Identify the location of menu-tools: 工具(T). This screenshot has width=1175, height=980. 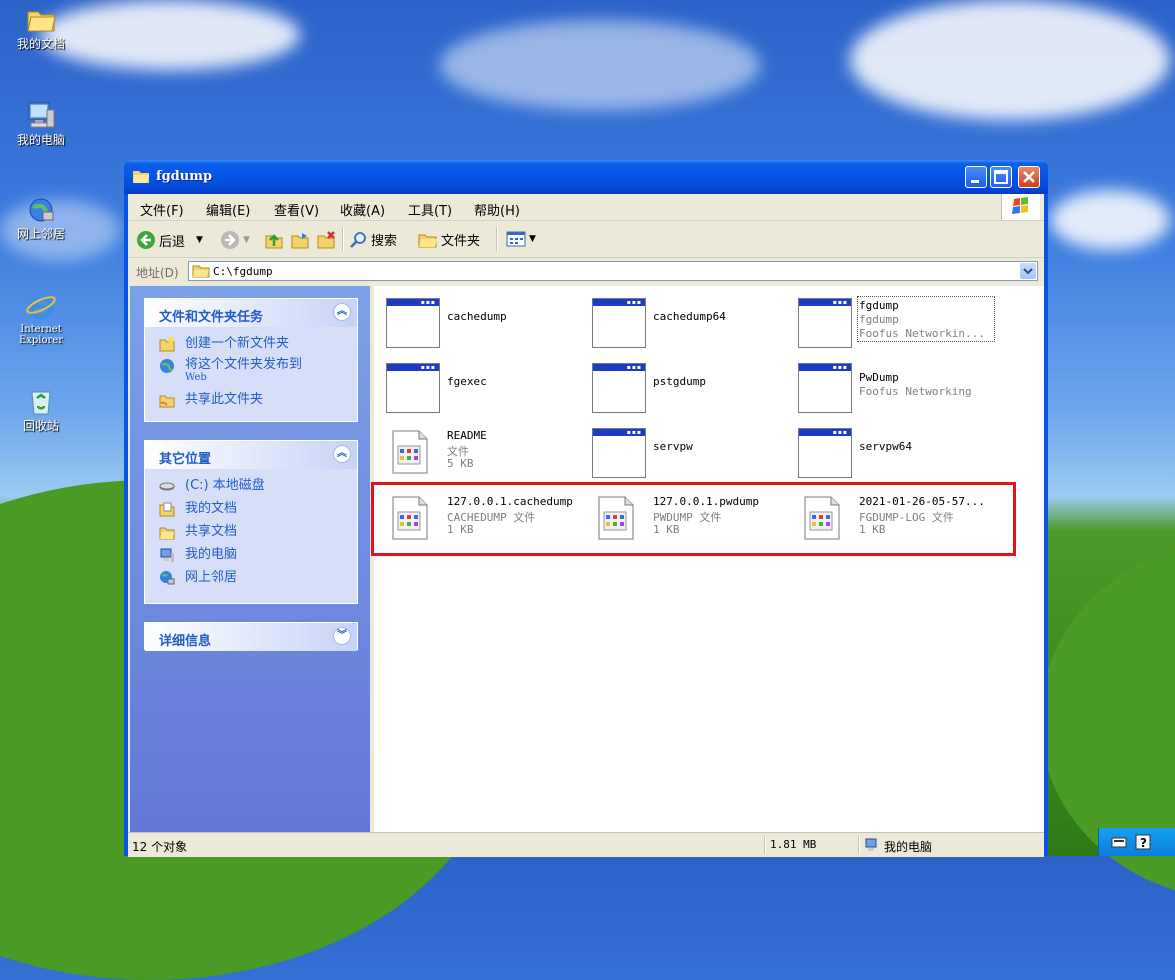
(430, 209).